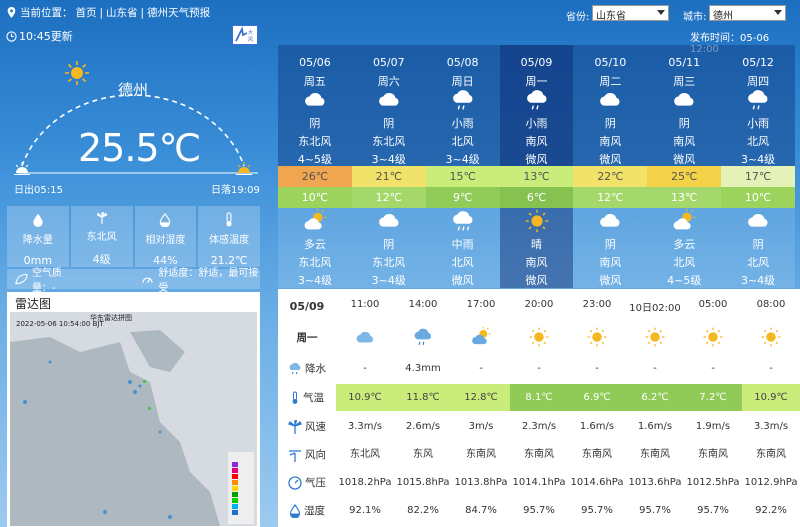 The image size is (800, 527). Describe the element at coordinates (165, 240) in the screenshot. I see `stat-label: 相对湿度` at that location.